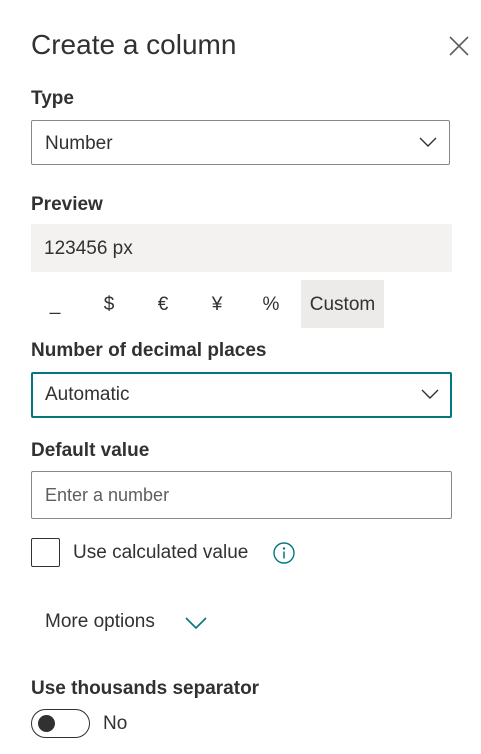 The image size is (481, 754). What do you see at coordinates (240, 142) in the screenshot?
I see `type-dropdown: Number` at bounding box center [240, 142].